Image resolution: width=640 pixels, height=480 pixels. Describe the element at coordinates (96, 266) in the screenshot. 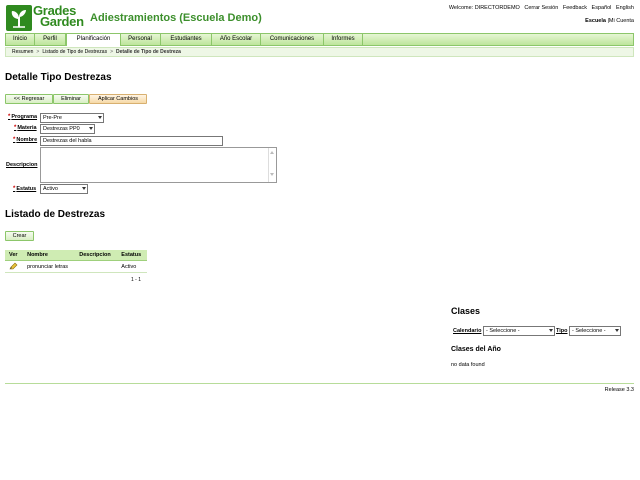

I see `row-descripcion` at that location.